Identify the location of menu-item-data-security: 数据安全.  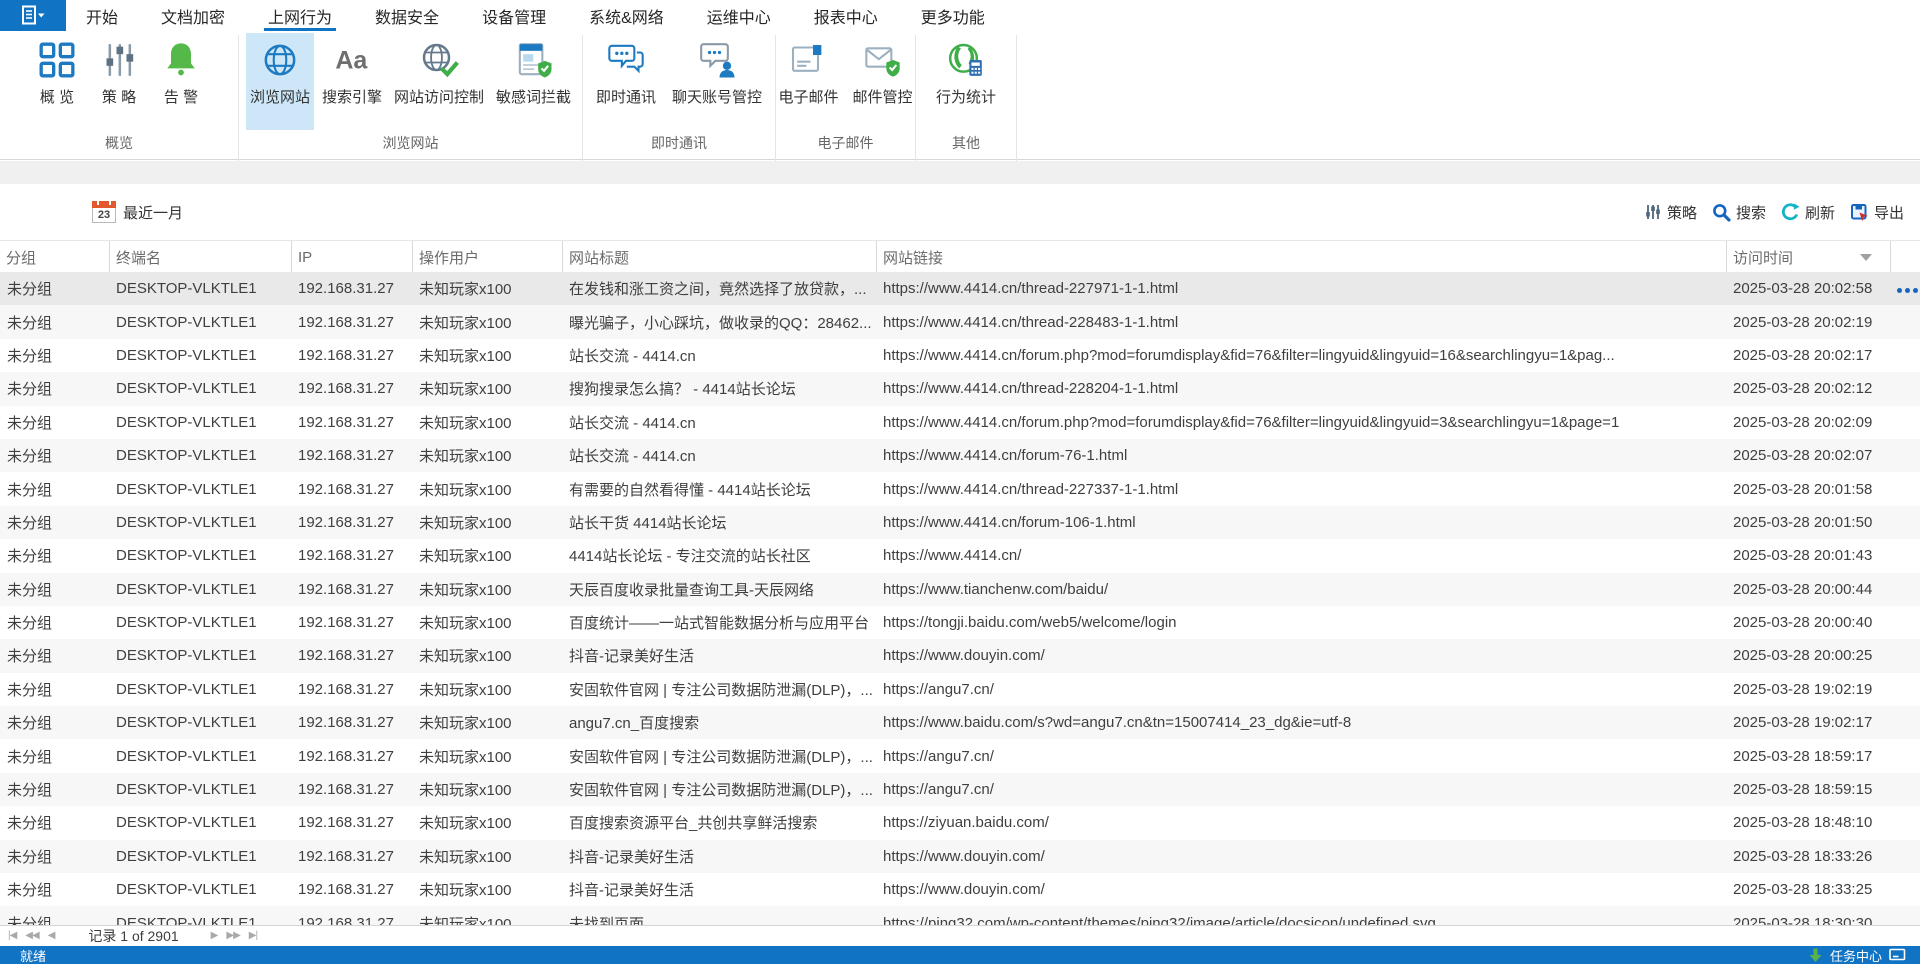
(407, 15).